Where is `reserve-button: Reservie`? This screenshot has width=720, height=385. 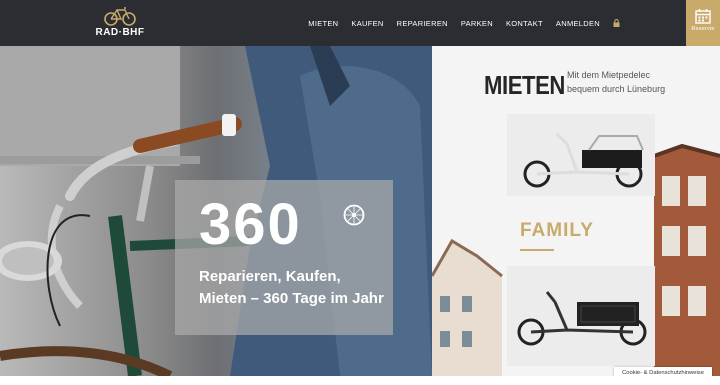 reserve-button: Reservie is located at coordinates (703, 23).